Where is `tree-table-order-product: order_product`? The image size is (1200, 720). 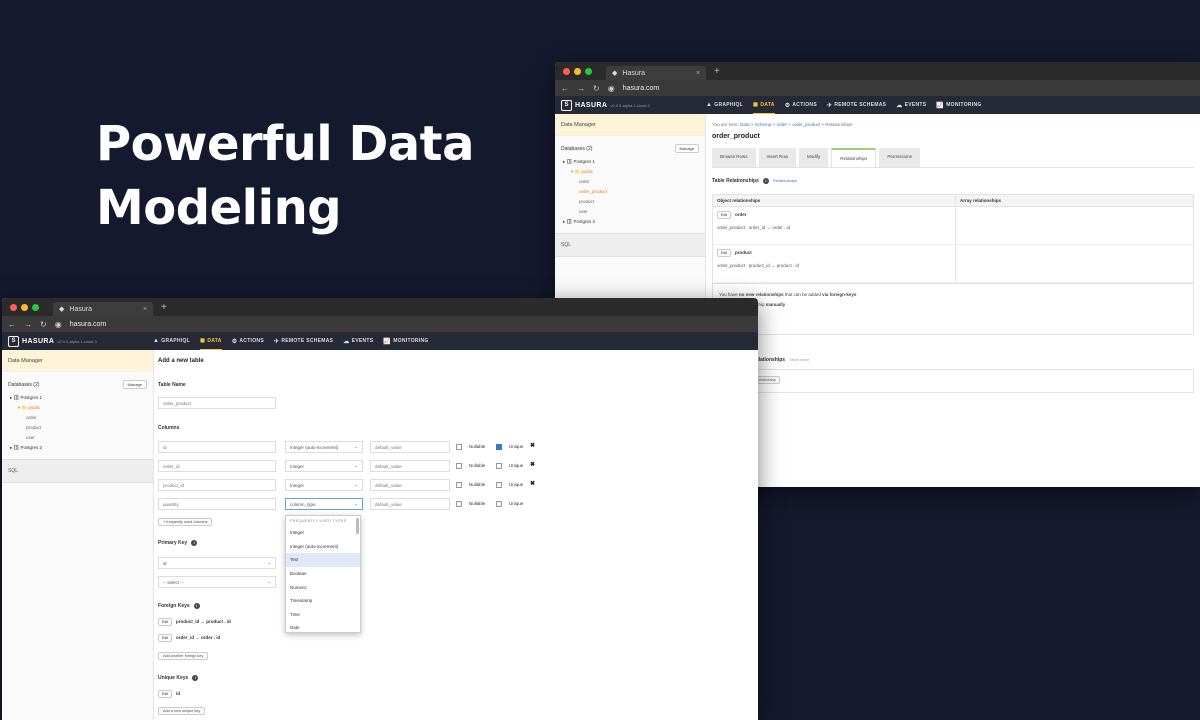
tree-table-order-product: order_product is located at coordinates (634, 192).